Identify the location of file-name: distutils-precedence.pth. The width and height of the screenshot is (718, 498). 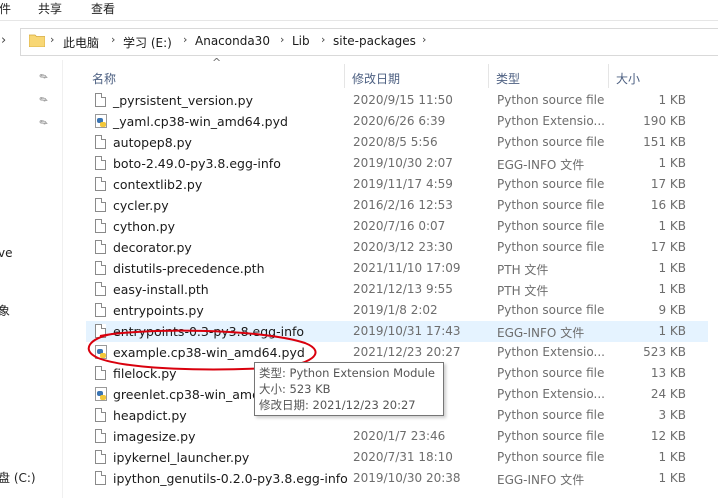
(189, 268).